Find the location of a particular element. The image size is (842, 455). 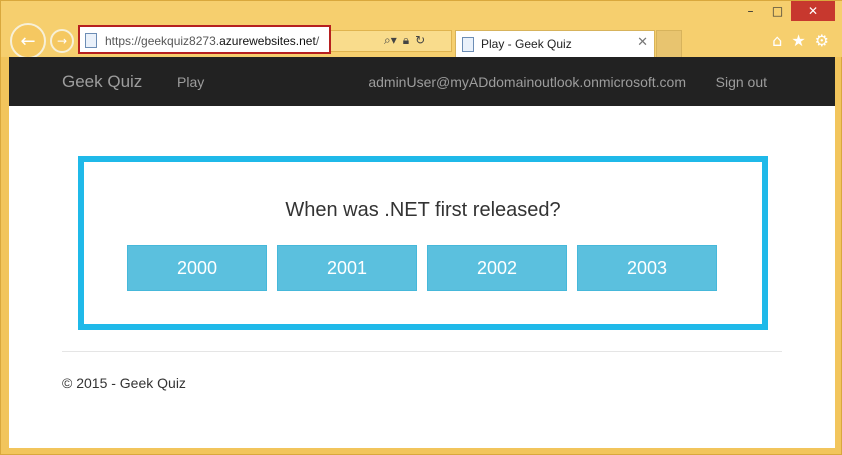

answer-option-button: 2001 is located at coordinates (347, 268).